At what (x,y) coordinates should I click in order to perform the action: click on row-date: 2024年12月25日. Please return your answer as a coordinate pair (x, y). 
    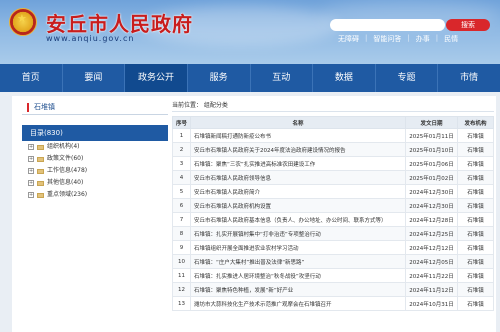
    Looking at the image, I should click on (431, 233).